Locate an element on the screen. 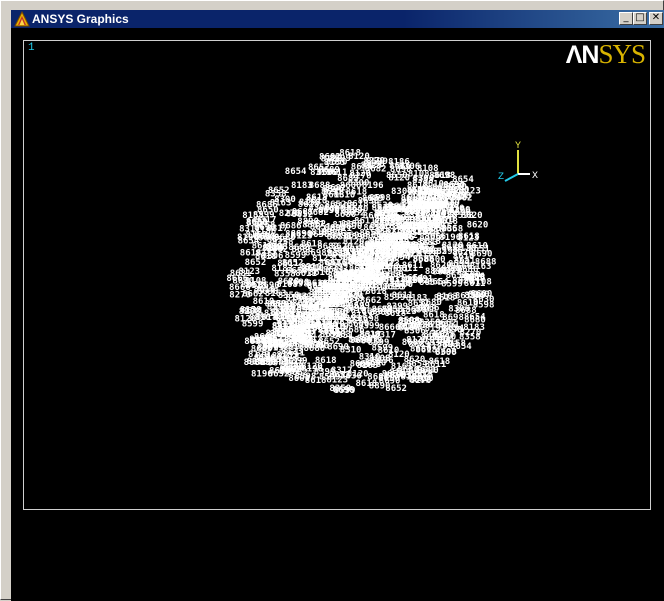 The image size is (664, 601). axis-triad: Y X Z is located at coordinates (518, 162).